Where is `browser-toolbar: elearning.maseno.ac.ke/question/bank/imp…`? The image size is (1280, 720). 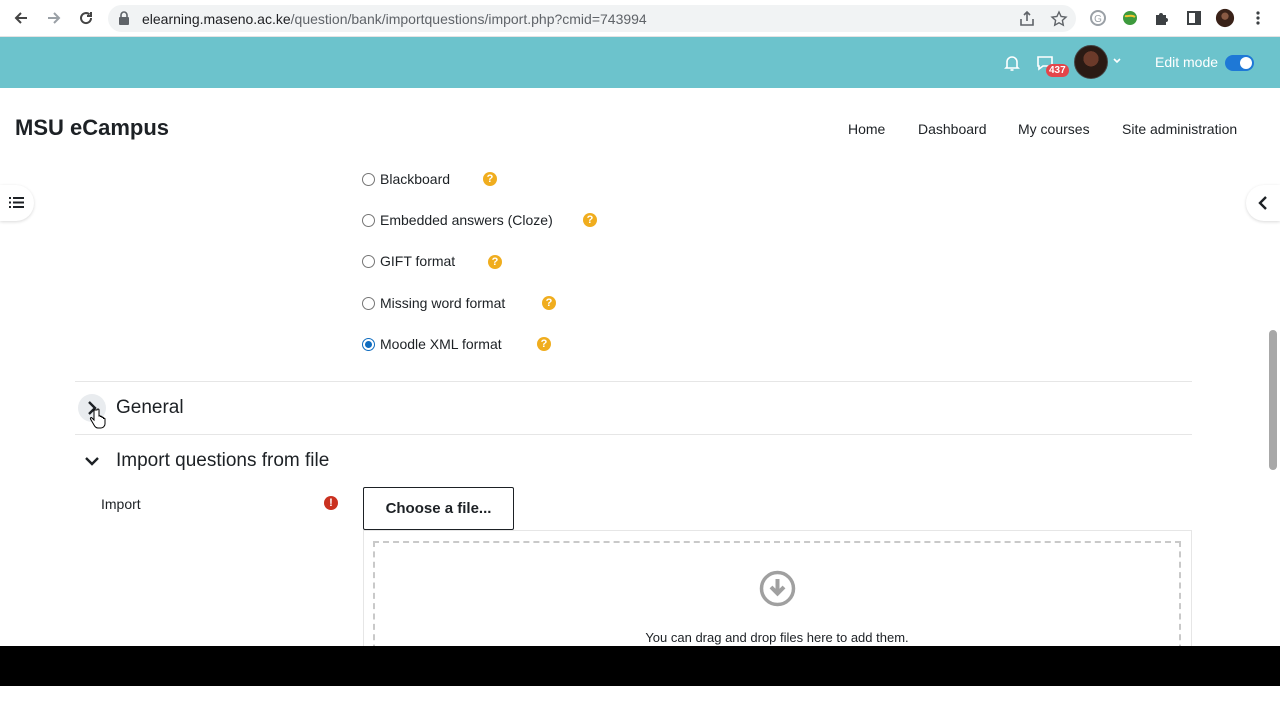
browser-toolbar: elearning.maseno.ac.ke/question/bank/imp… is located at coordinates (640, 18).